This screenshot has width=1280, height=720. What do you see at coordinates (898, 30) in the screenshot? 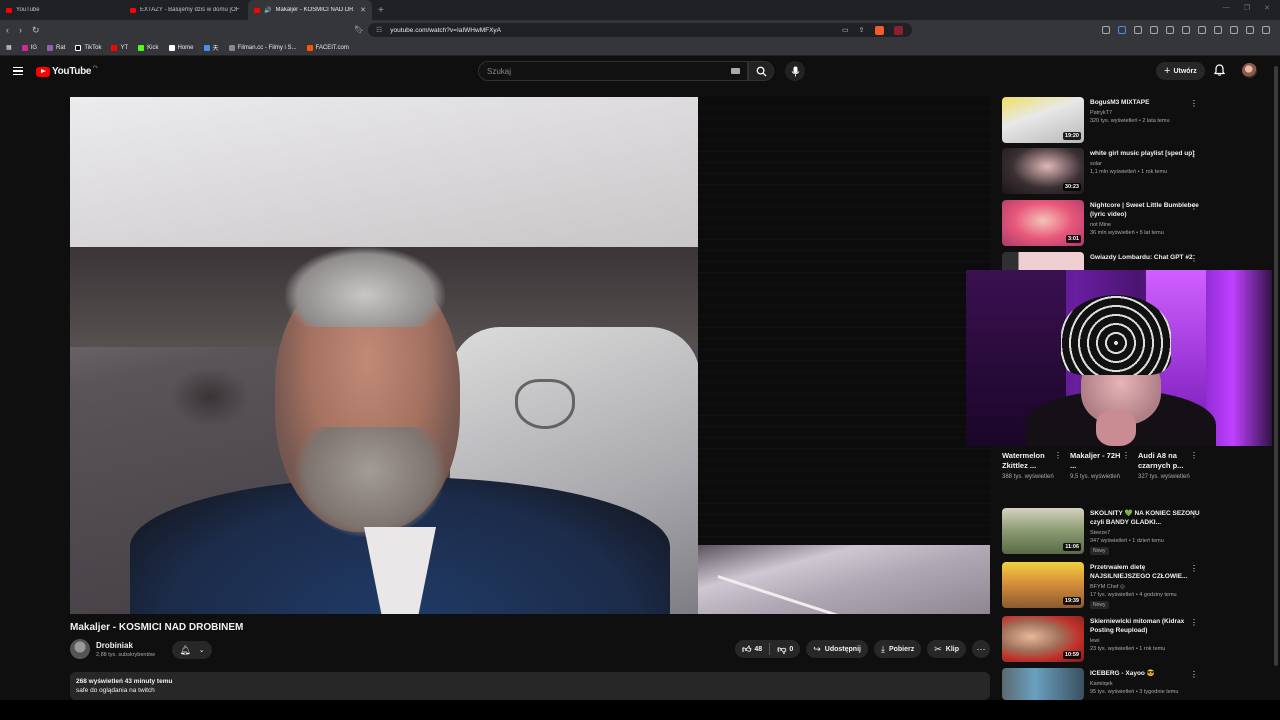
I see `rewards-icon` at bounding box center [898, 30].